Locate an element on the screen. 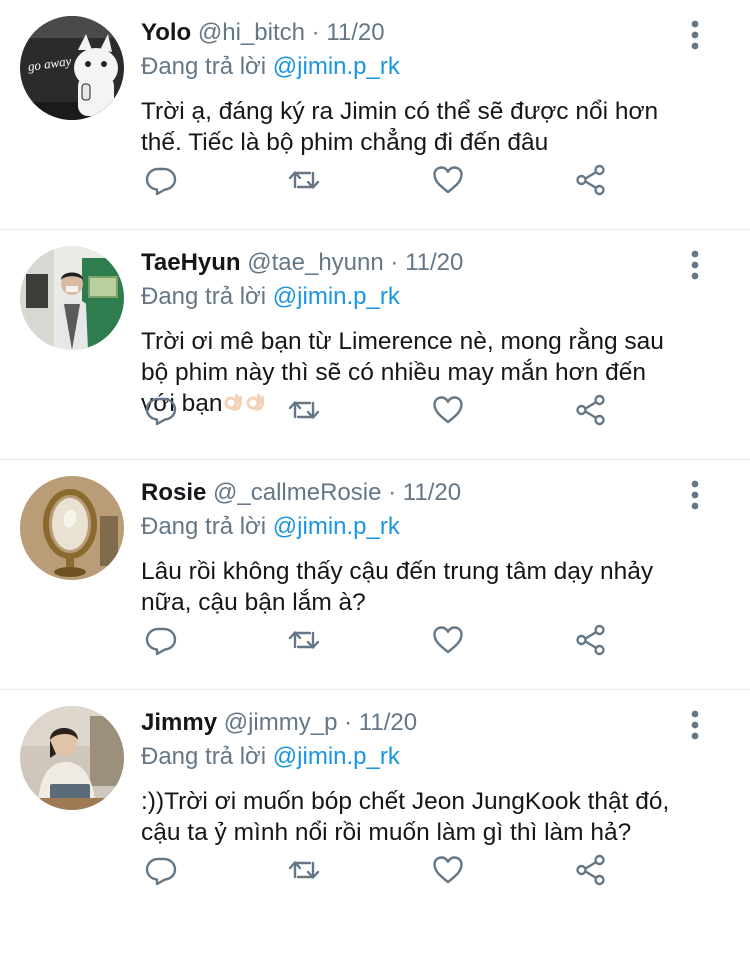 The height and width of the screenshot is (955, 750). user-handle: @_callmeRosie is located at coordinates (297, 492).